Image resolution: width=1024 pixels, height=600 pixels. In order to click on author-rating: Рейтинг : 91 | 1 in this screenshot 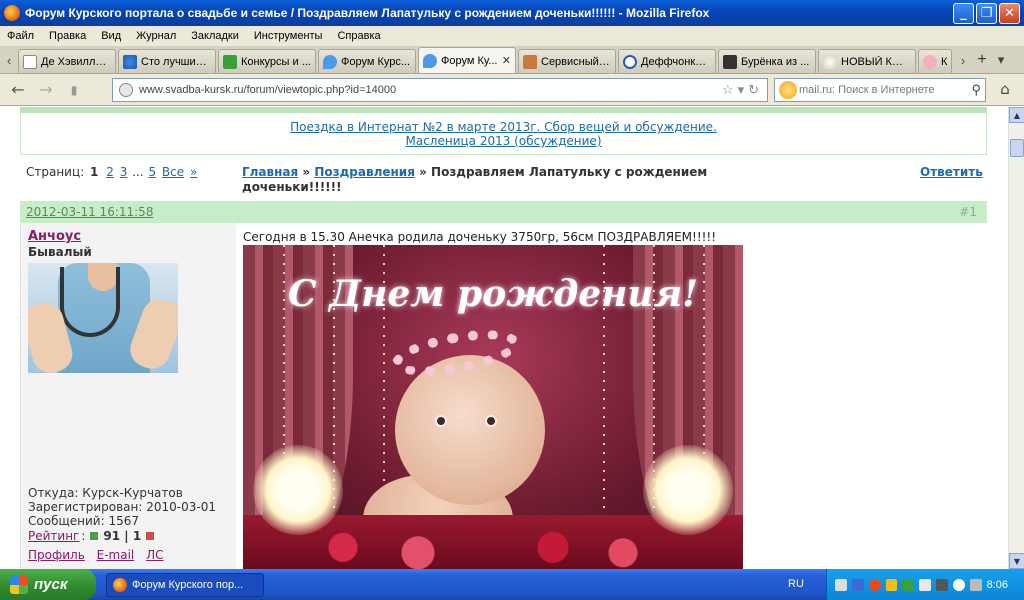, I will do `click(93, 536)`.